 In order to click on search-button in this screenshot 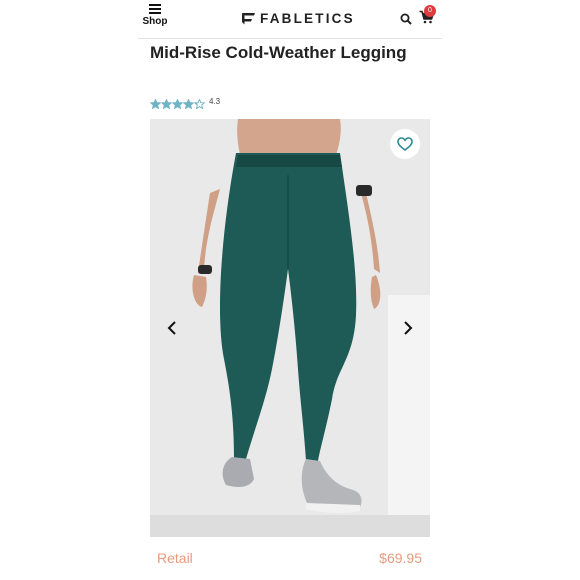, I will do `click(406, 18)`.